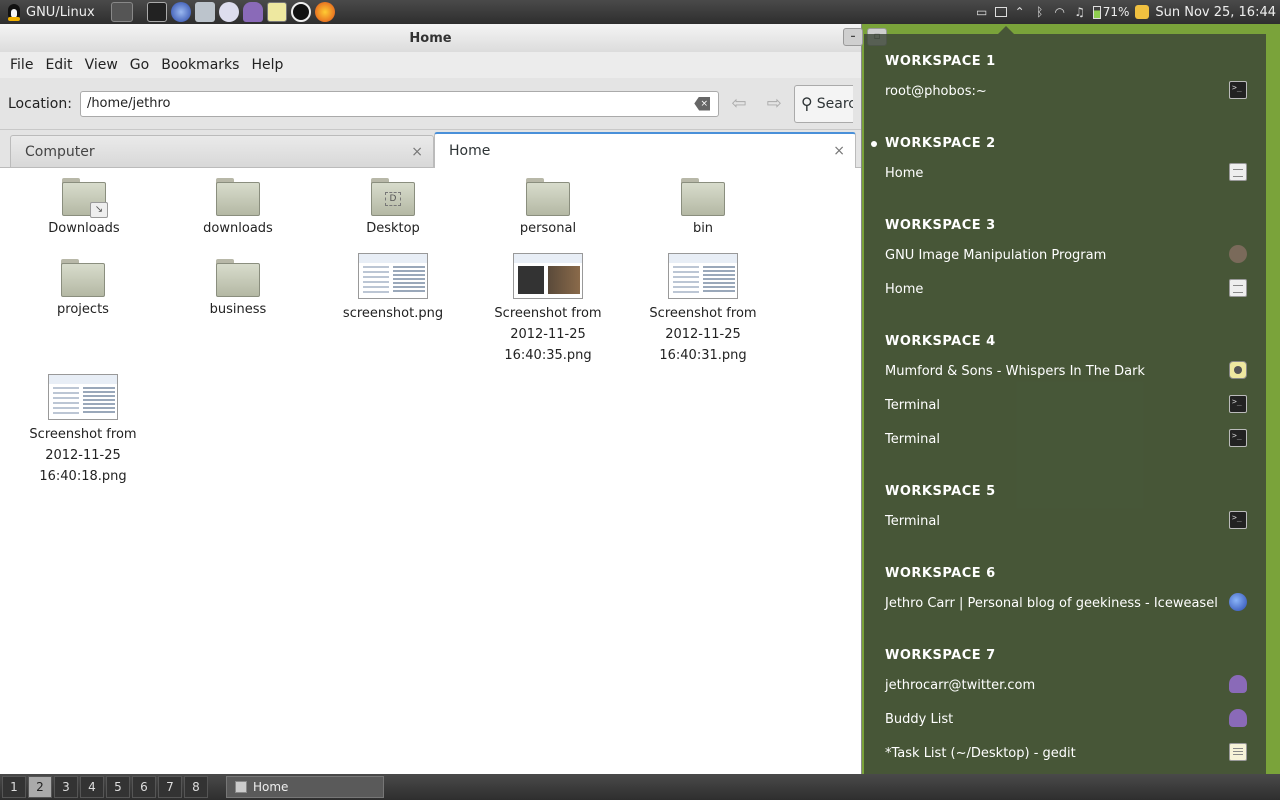  Describe the element at coordinates (548, 228) in the screenshot. I see `file-label: personal` at that location.